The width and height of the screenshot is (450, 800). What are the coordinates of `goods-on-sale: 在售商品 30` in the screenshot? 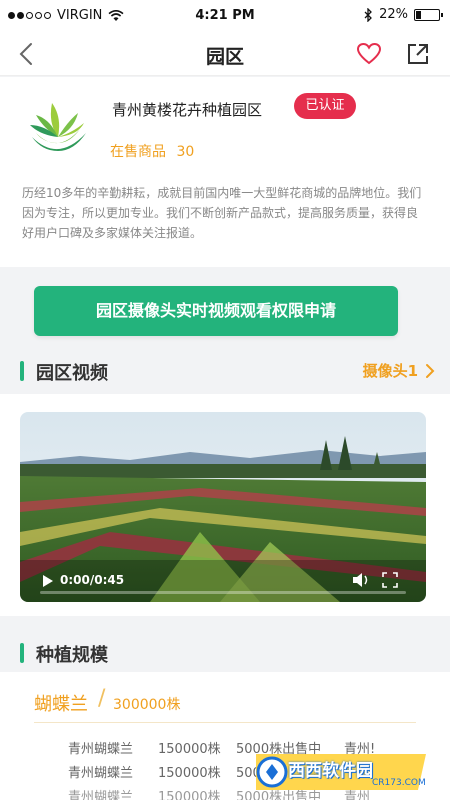 It's located at (152, 151).